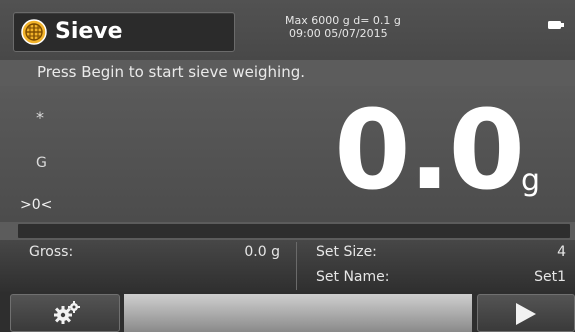  I want to click on set-size-label: Set Size:, so click(346, 252).